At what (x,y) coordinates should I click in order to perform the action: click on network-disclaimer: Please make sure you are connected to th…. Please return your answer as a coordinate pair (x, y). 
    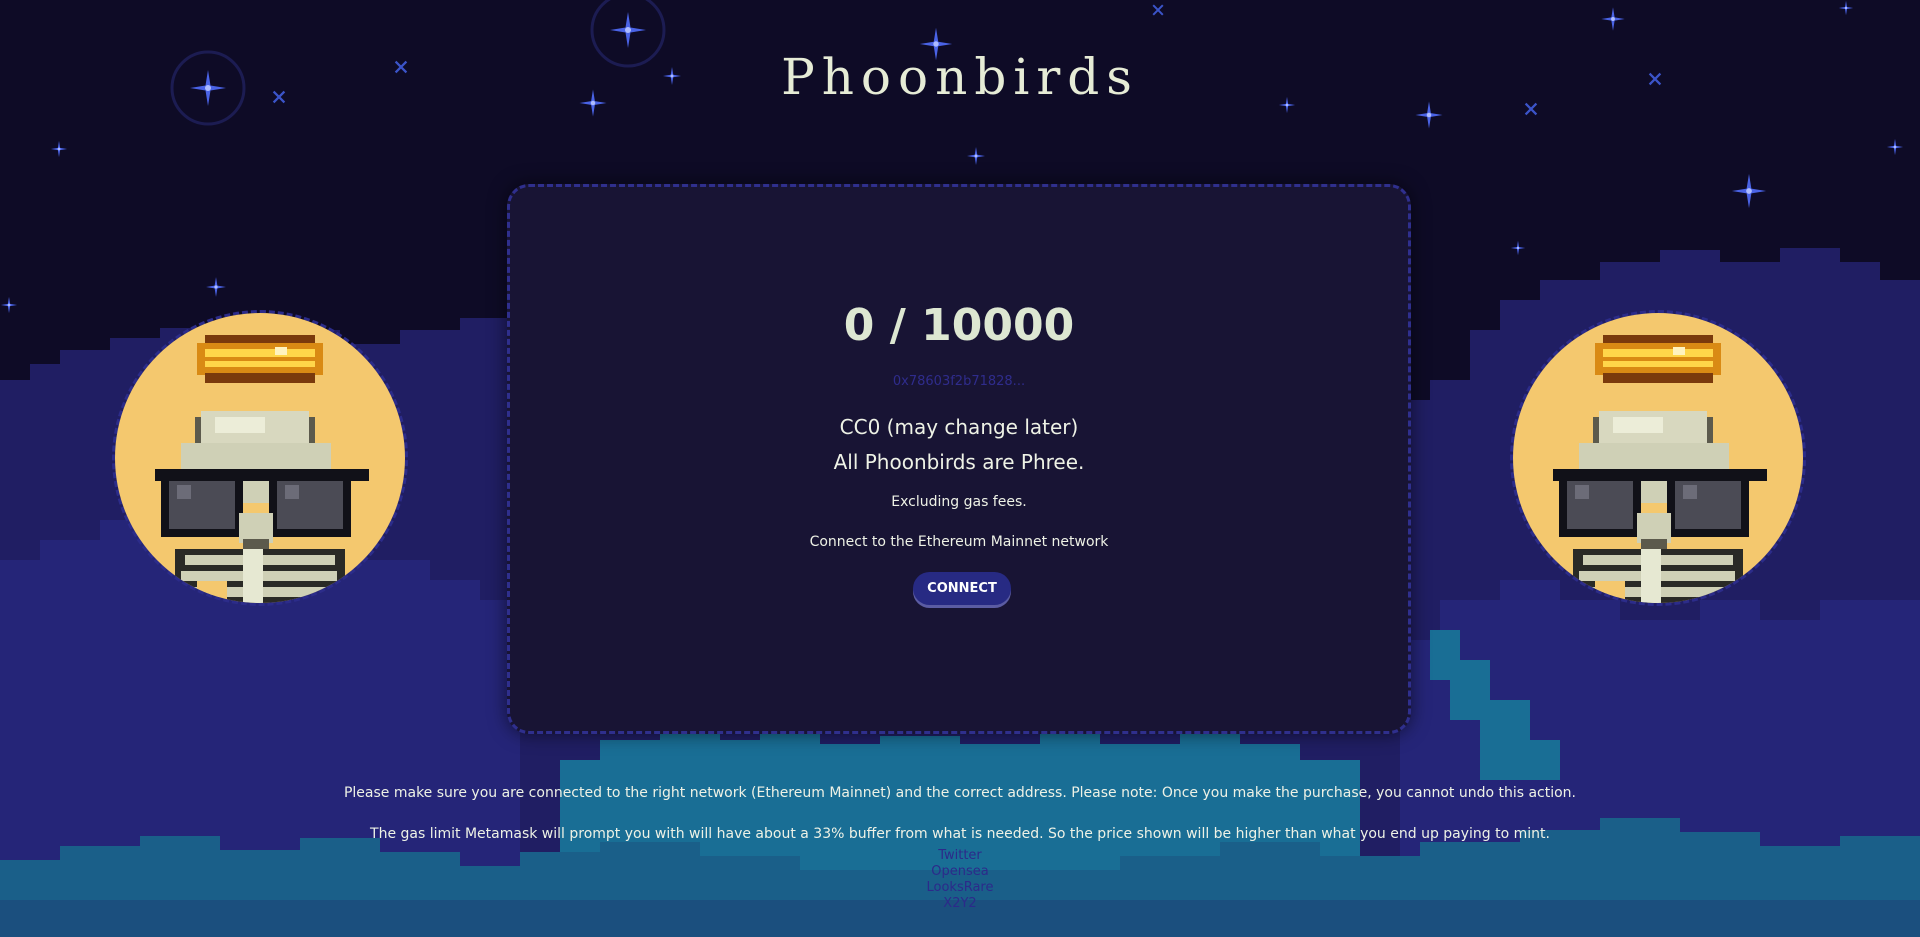
    Looking at the image, I should click on (960, 793).